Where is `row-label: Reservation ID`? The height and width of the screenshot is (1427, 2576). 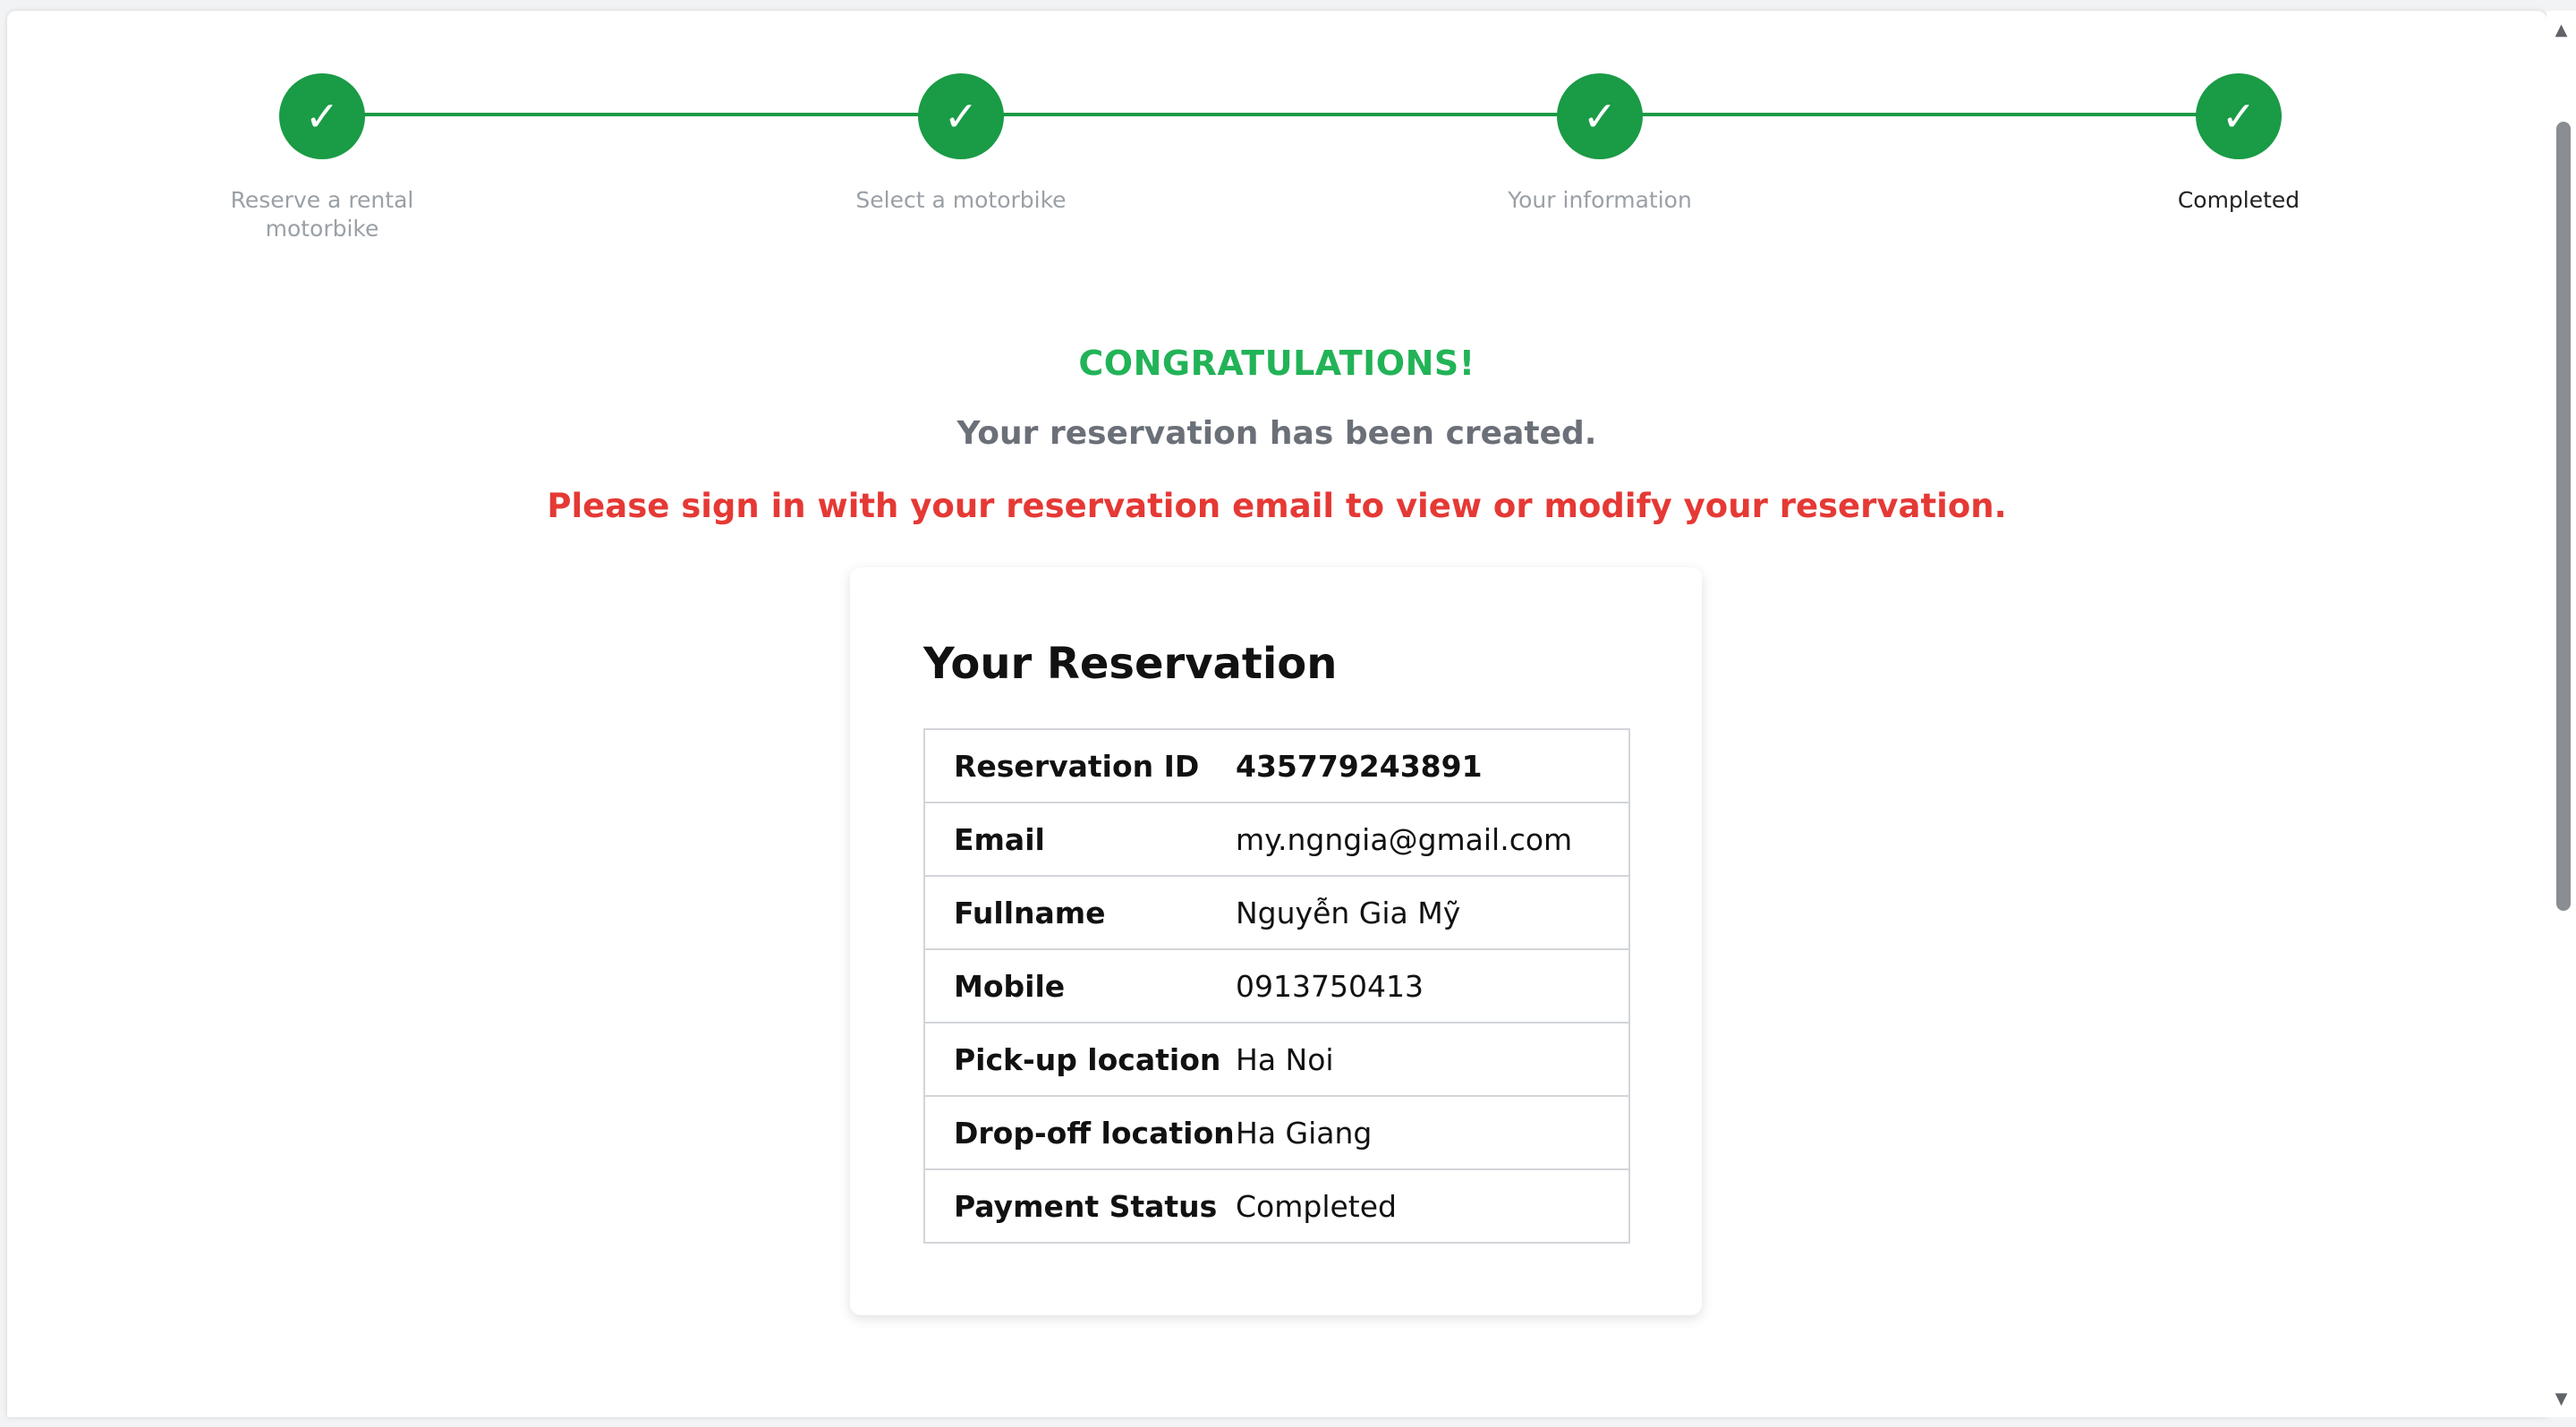
row-label: Reservation ID is located at coordinates (1079, 765).